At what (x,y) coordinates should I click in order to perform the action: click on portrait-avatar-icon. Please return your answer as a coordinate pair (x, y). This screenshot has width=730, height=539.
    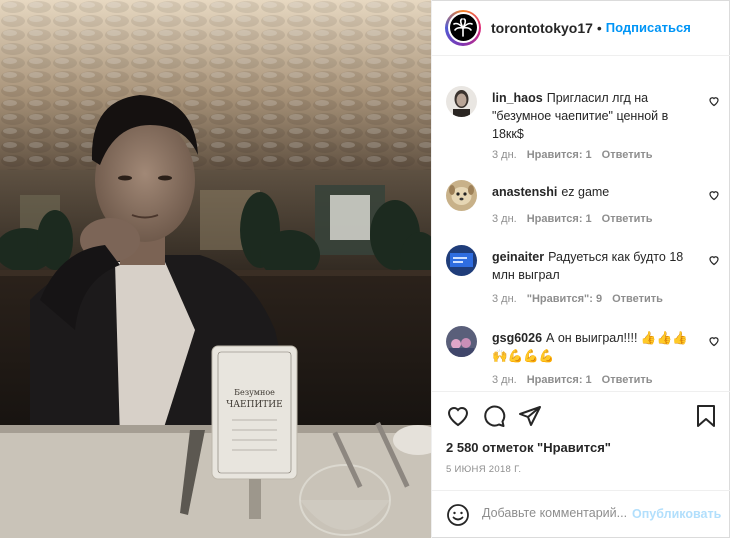
    Looking at the image, I should click on (461, 101).